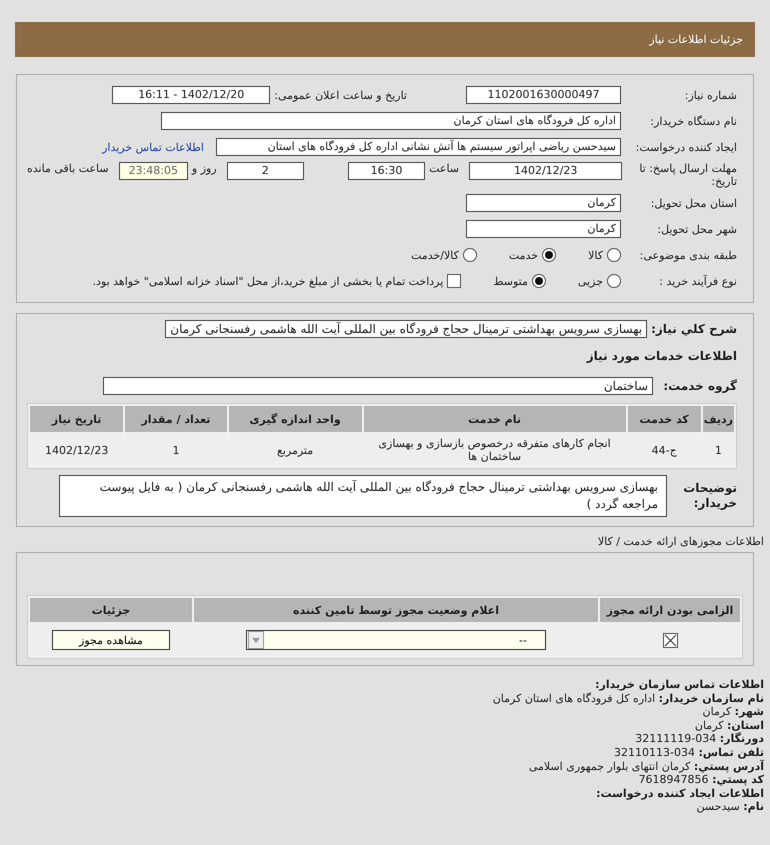 This screenshot has width=770, height=845. What do you see at coordinates (68, 168) in the screenshot?
I see `field-label: ساعت باقی مانده` at bounding box center [68, 168].